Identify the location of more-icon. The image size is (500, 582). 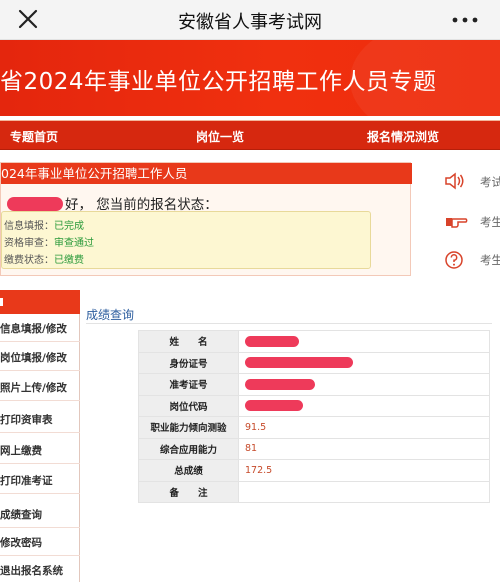
(465, 20).